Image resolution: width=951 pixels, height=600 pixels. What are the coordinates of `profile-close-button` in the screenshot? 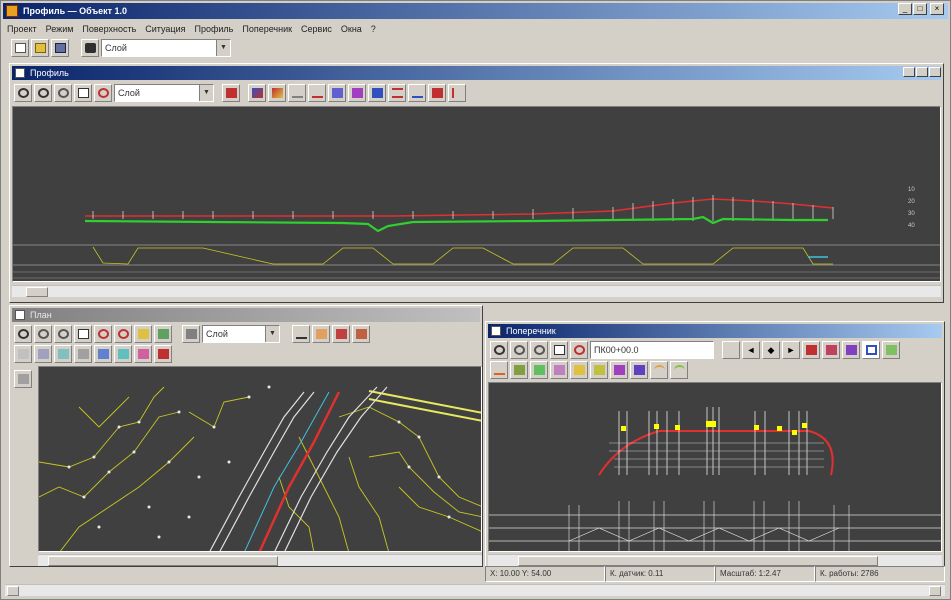 It's located at (935, 72).